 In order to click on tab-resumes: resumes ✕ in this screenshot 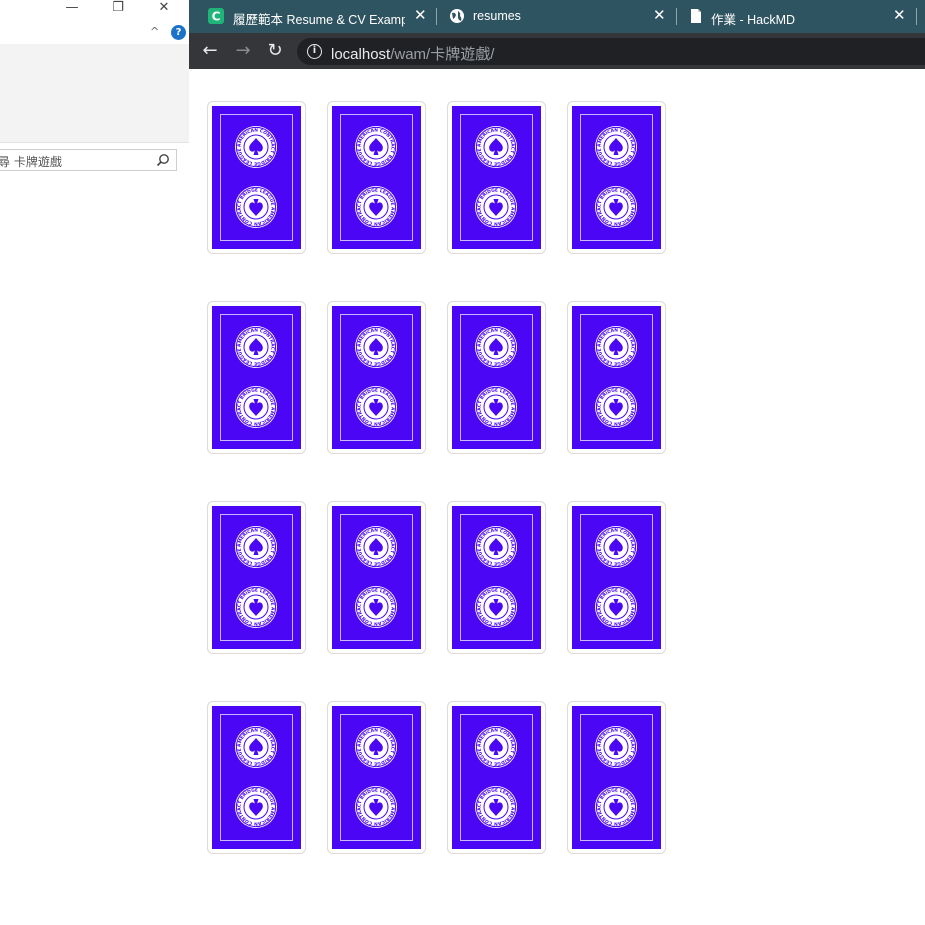, I will do `click(556, 16)`.